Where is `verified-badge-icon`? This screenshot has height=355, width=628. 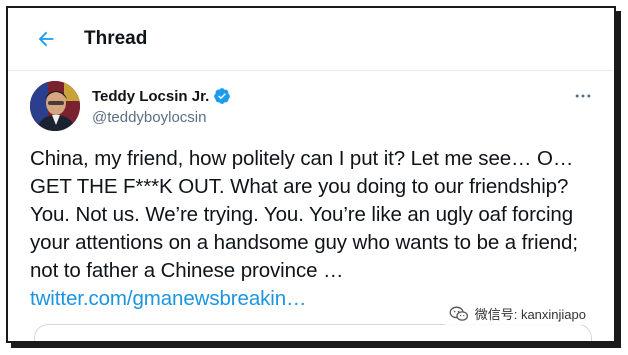
verified-badge-icon is located at coordinates (222, 96).